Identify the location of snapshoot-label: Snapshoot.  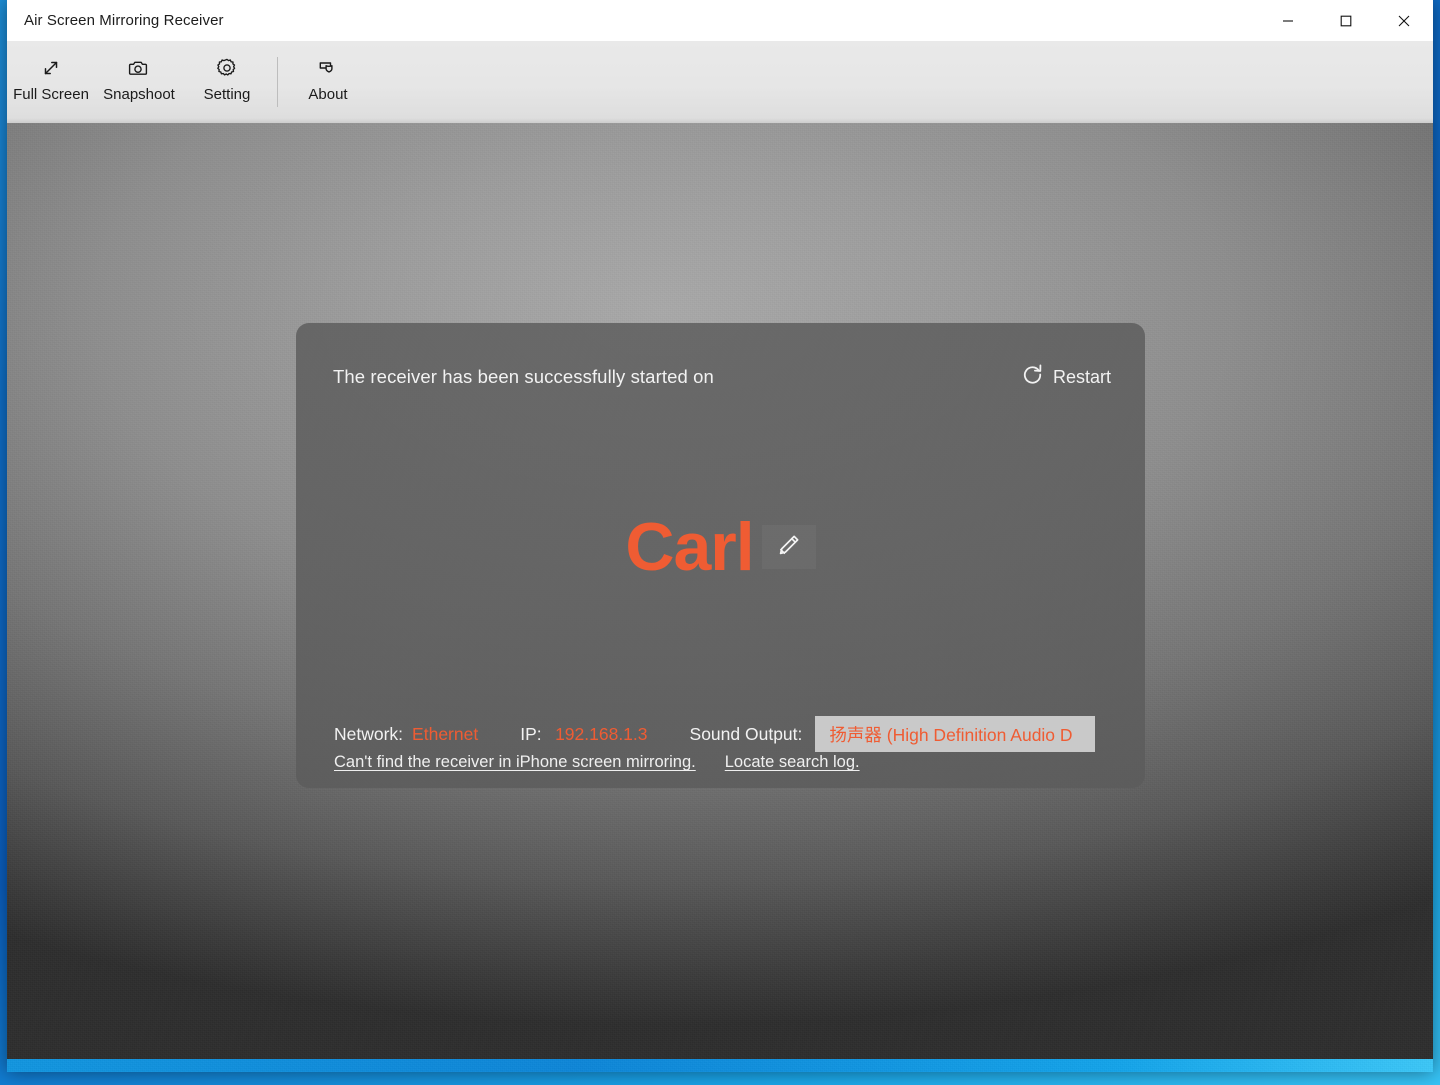
(139, 94).